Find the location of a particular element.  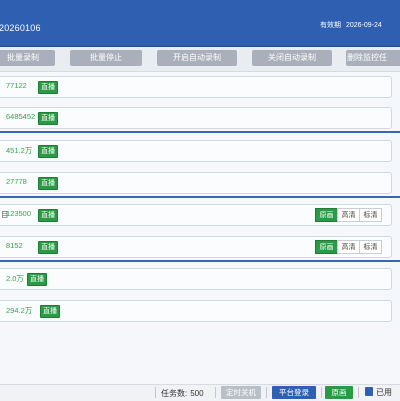

task-row: 8152 直播 原画 高清 标清 is located at coordinates (196, 247).